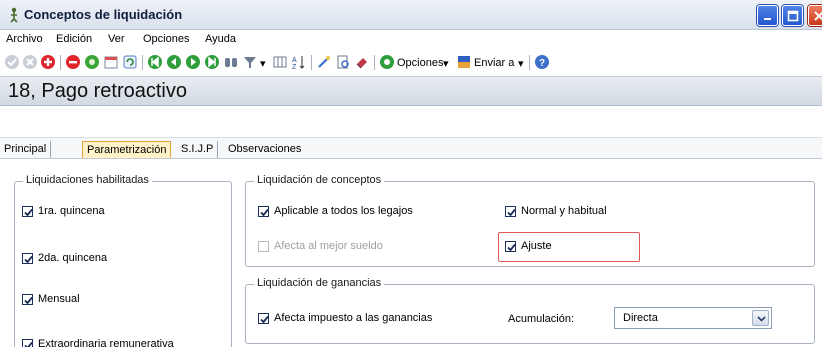 This screenshot has height=347, width=822. Describe the element at coordinates (640, 318) in the screenshot. I see `acumulacion-value: Directa` at that location.